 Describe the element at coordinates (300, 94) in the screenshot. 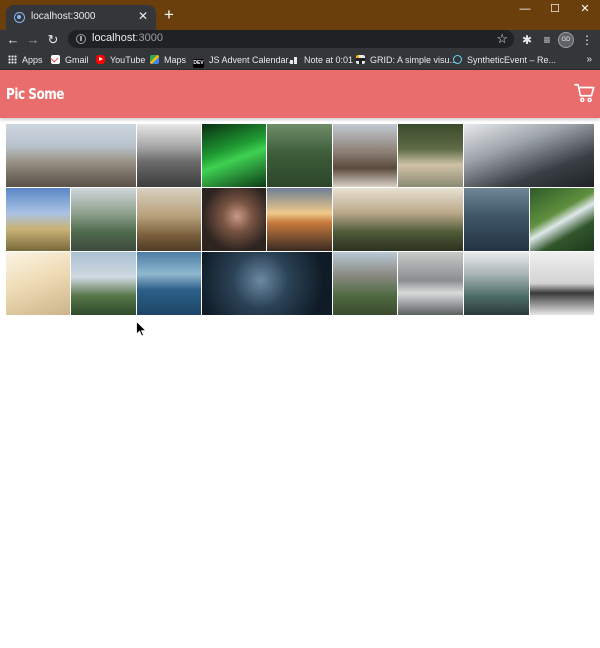

I see `app-header: Pic Some` at that location.